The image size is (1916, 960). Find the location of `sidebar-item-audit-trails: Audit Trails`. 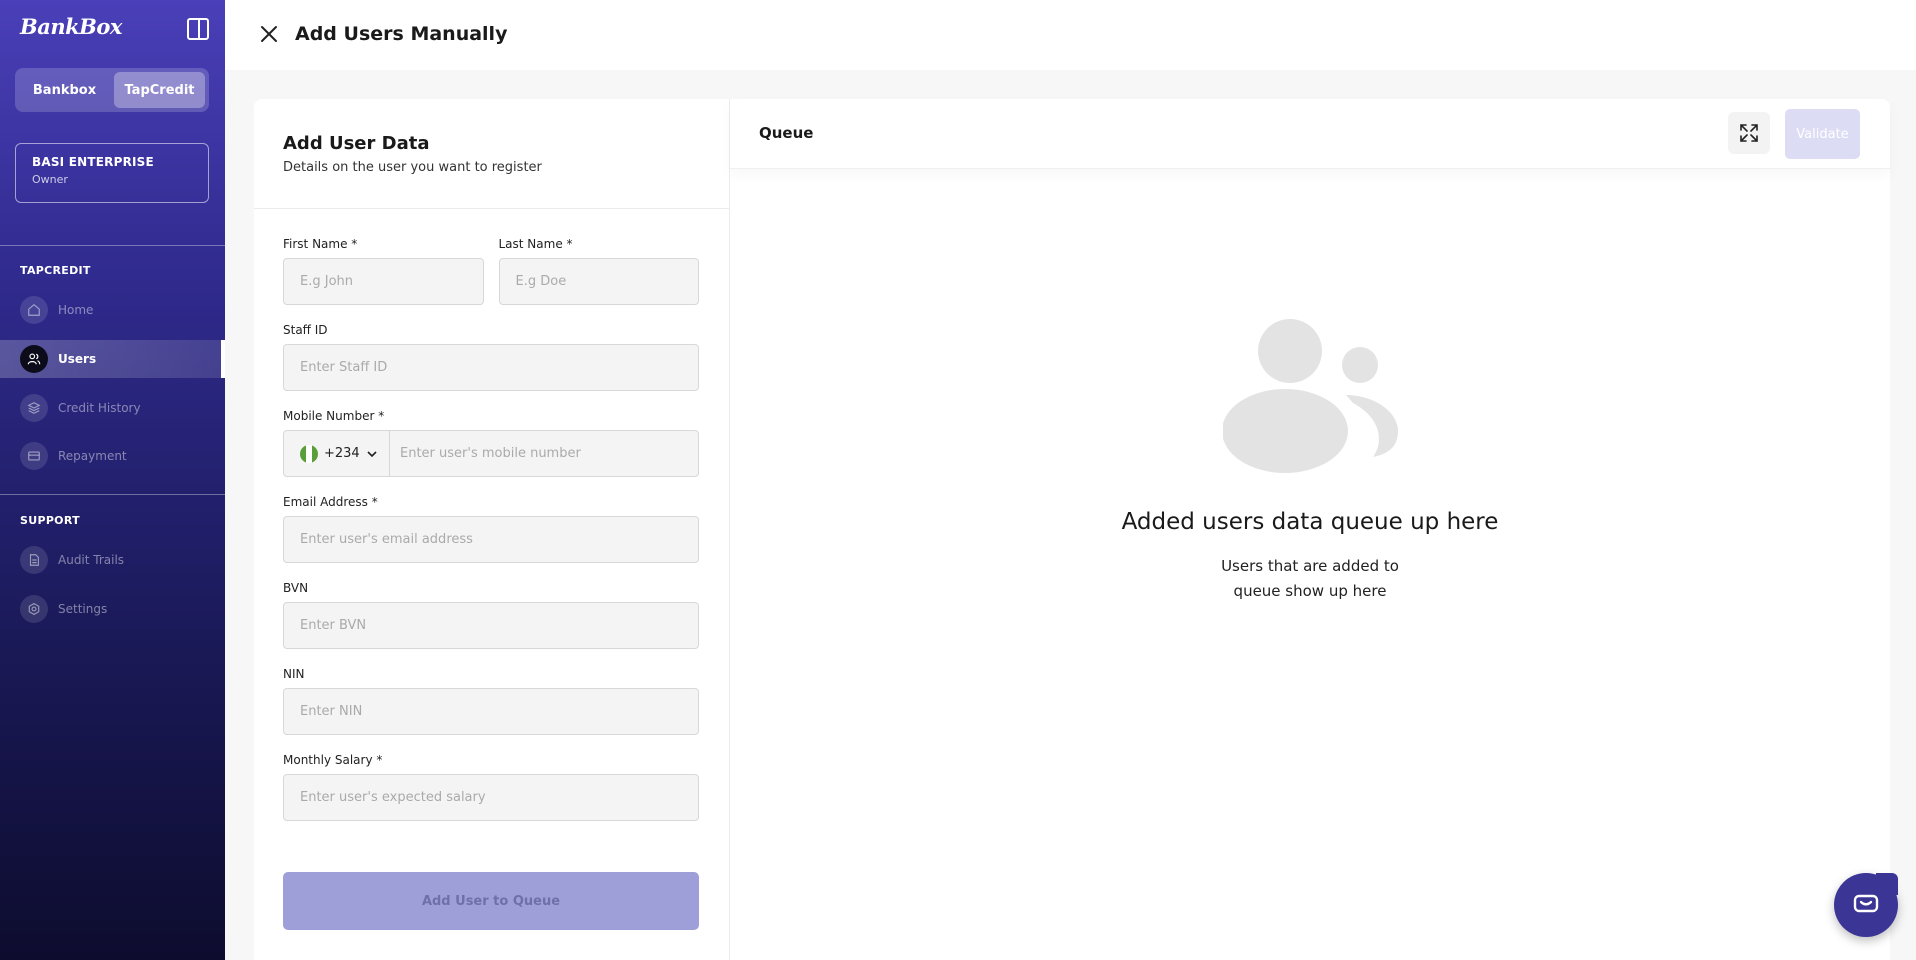

sidebar-item-audit-trails: Audit Trails is located at coordinates (112, 560).